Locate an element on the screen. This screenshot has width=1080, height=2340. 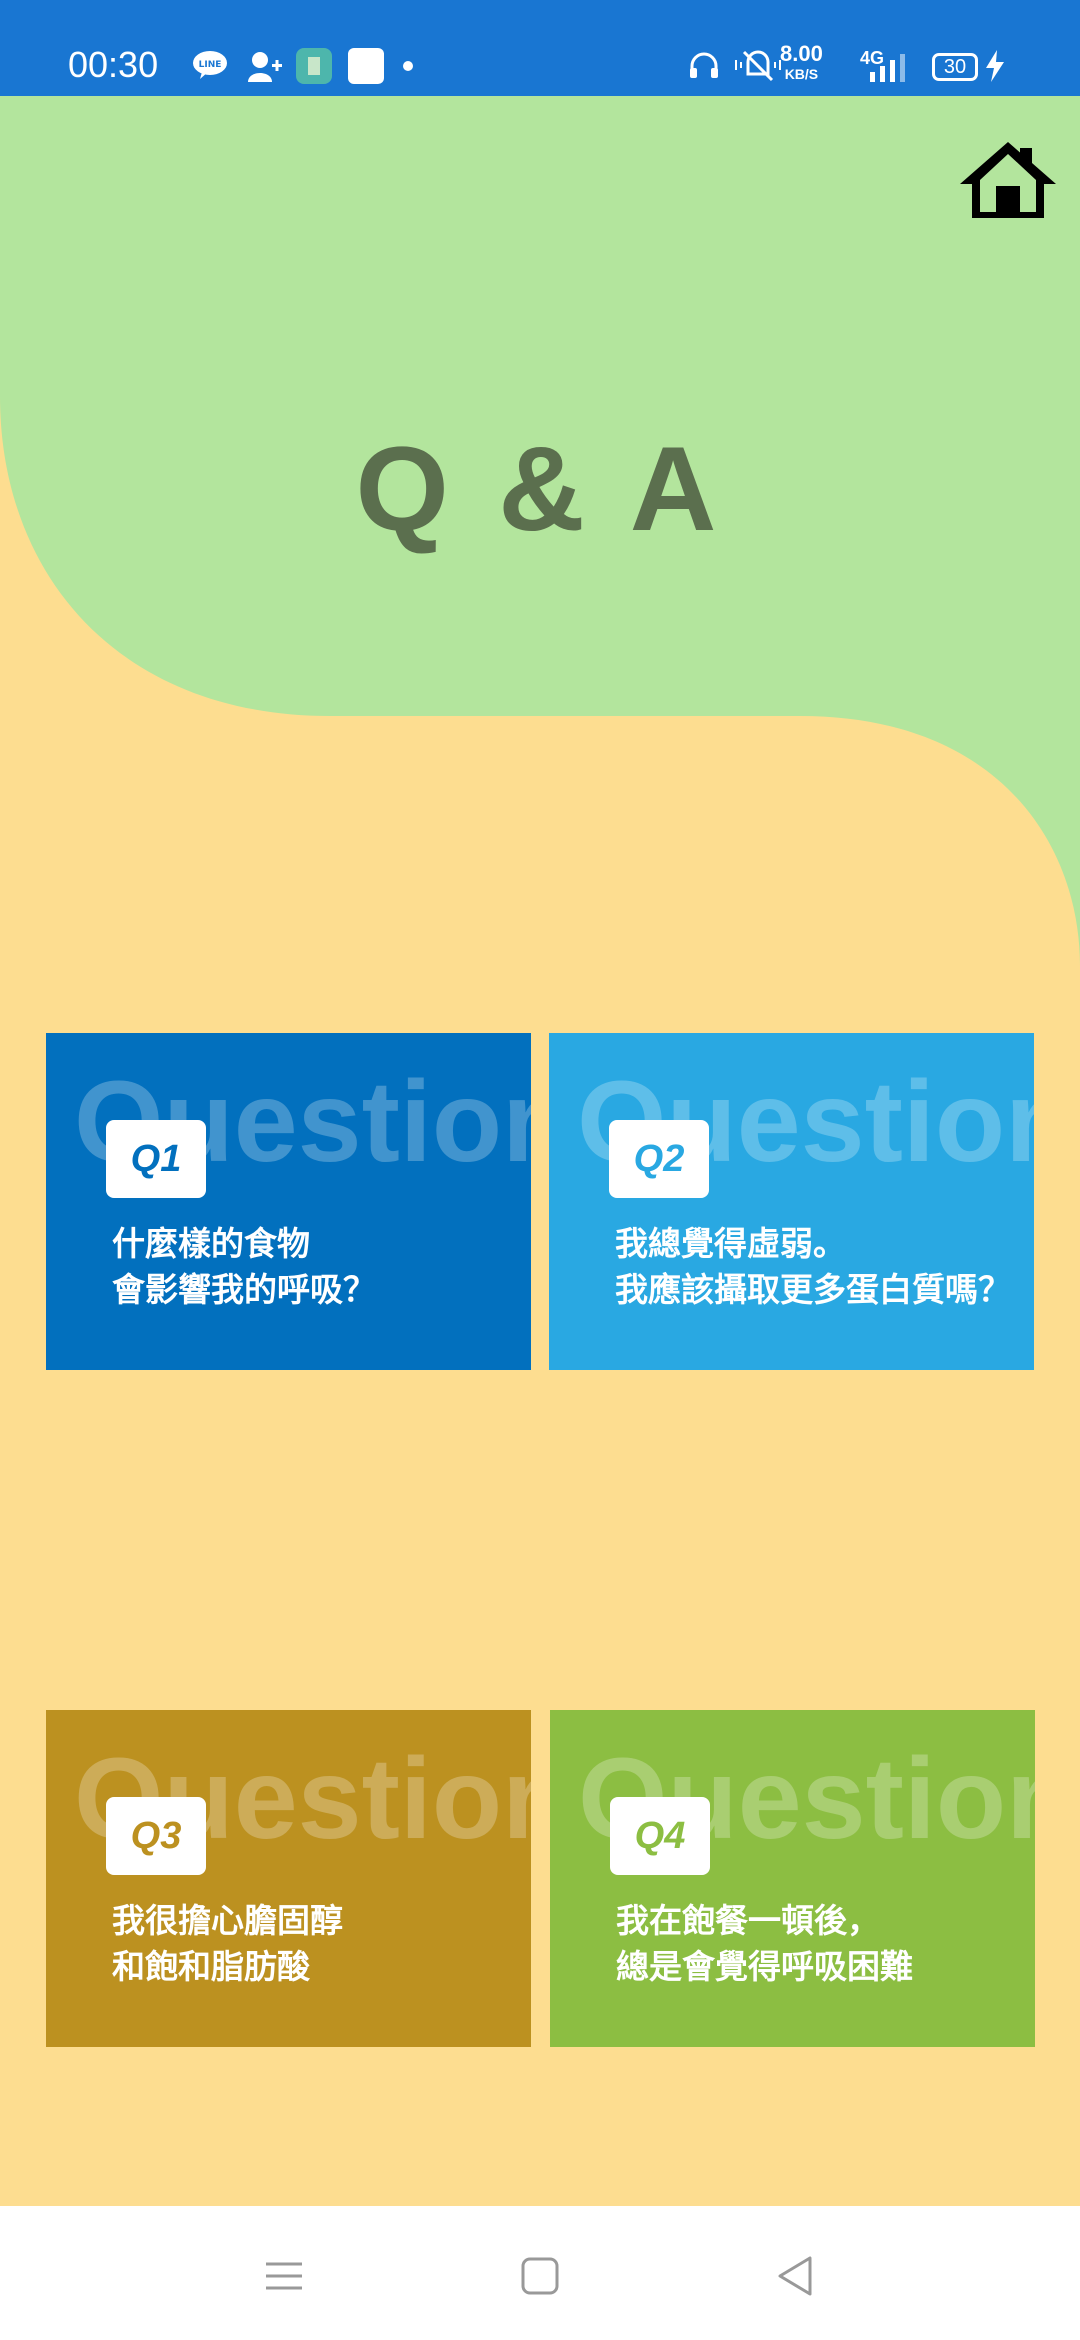
home-square-icon is located at coordinates (540, 2276).